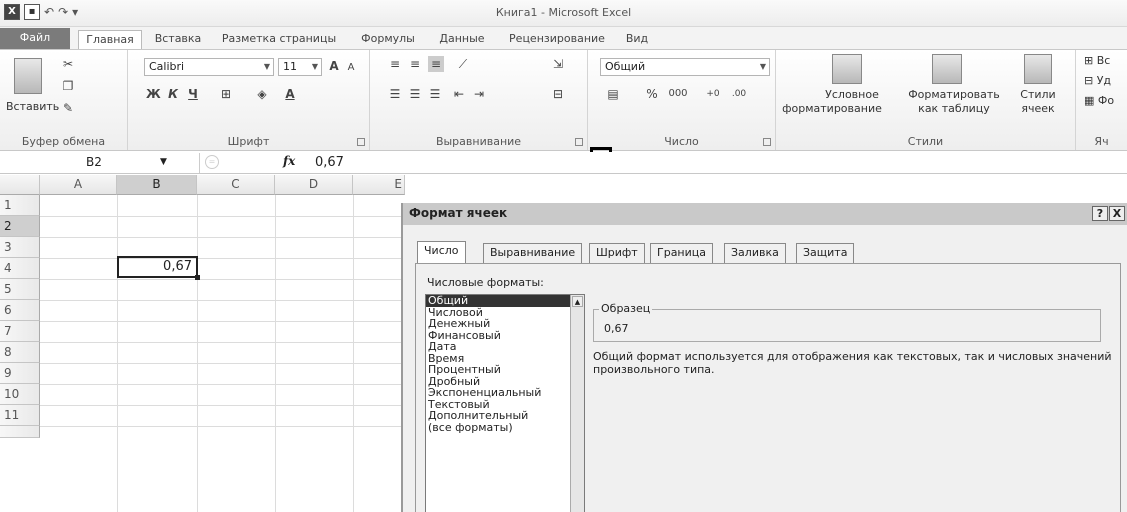 The height and width of the screenshot is (512, 1127). What do you see at coordinates (462, 39) in the screenshot?
I see `tab-data: Данные` at bounding box center [462, 39].